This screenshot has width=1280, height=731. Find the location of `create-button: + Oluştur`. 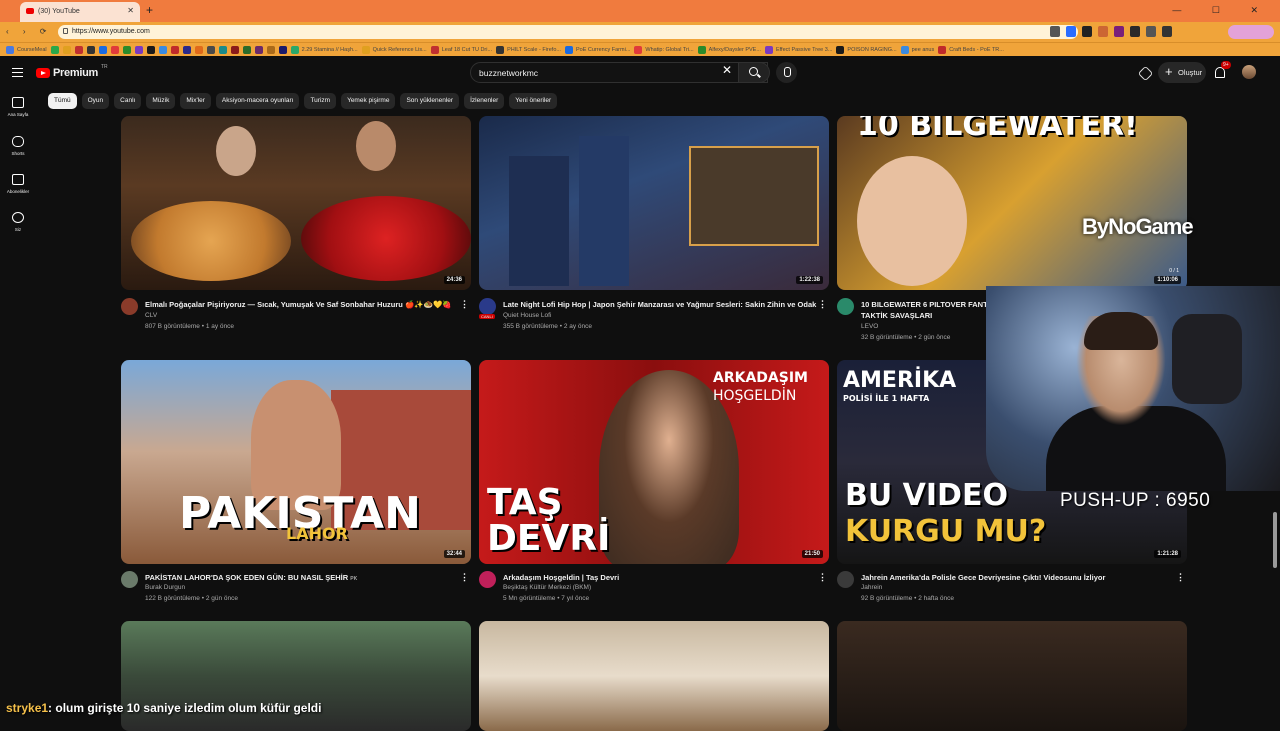

create-button: + Oluştur is located at coordinates (1182, 72).